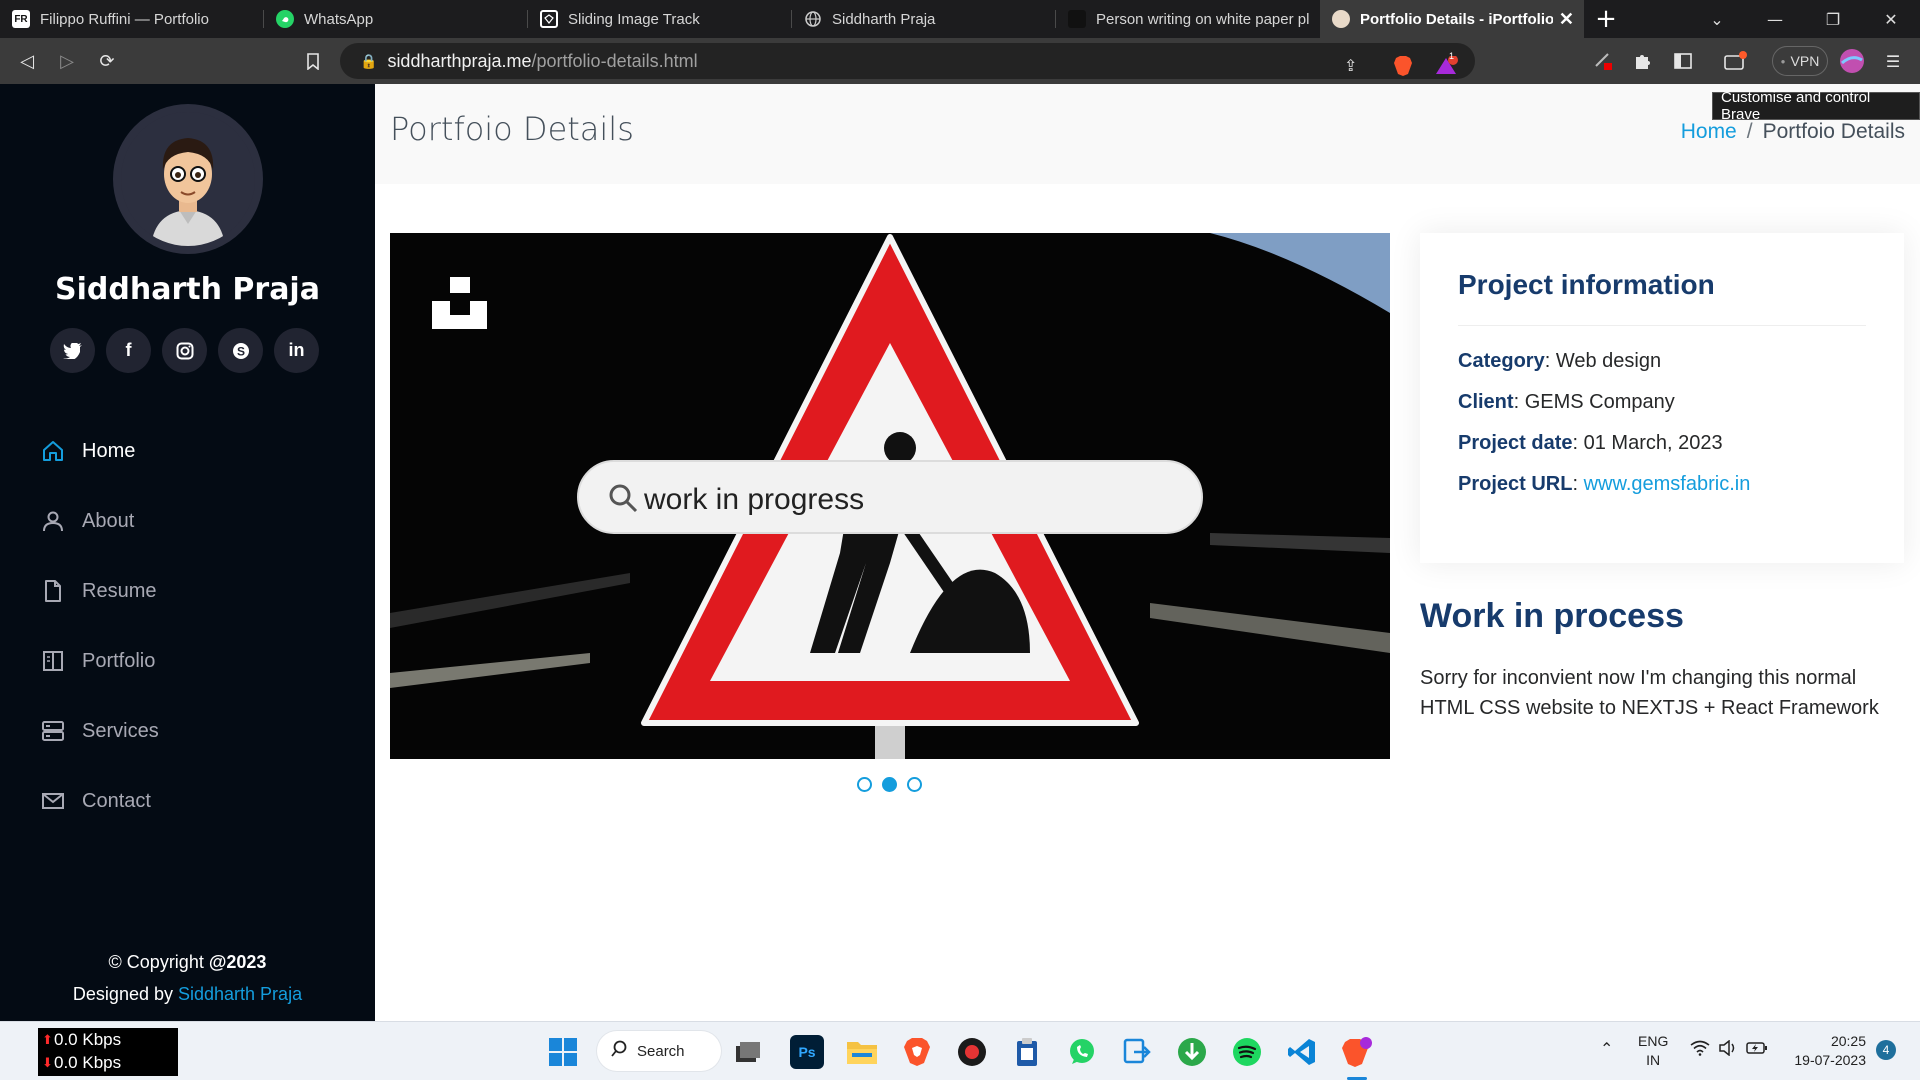 This screenshot has width=1920, height=1080. Describe the element at coordinates (1082, 1052) in the screenshot. I see `whatsapp-taskbar-icon` at that location.